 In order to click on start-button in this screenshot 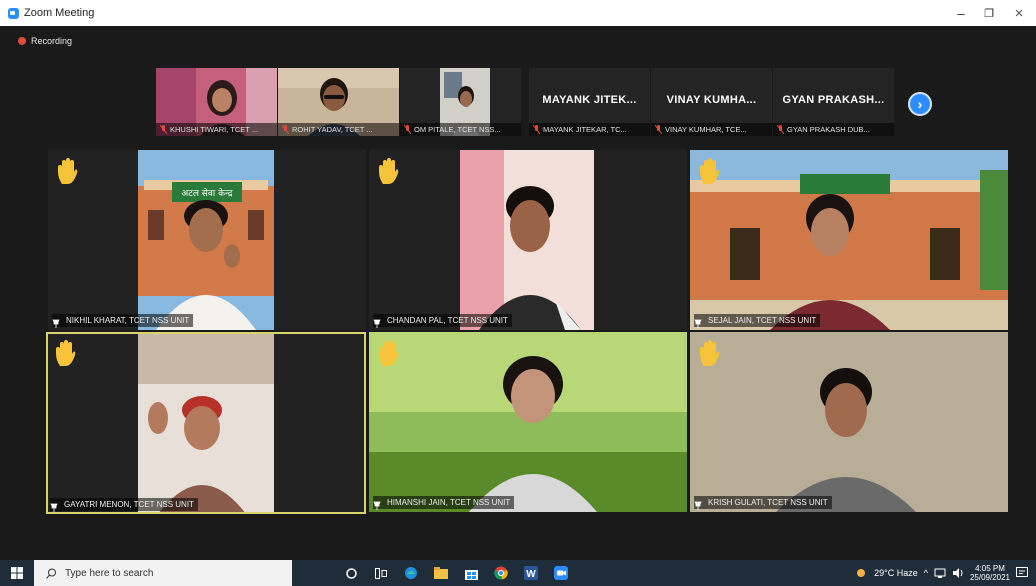, I will do `click(17, 573)`.